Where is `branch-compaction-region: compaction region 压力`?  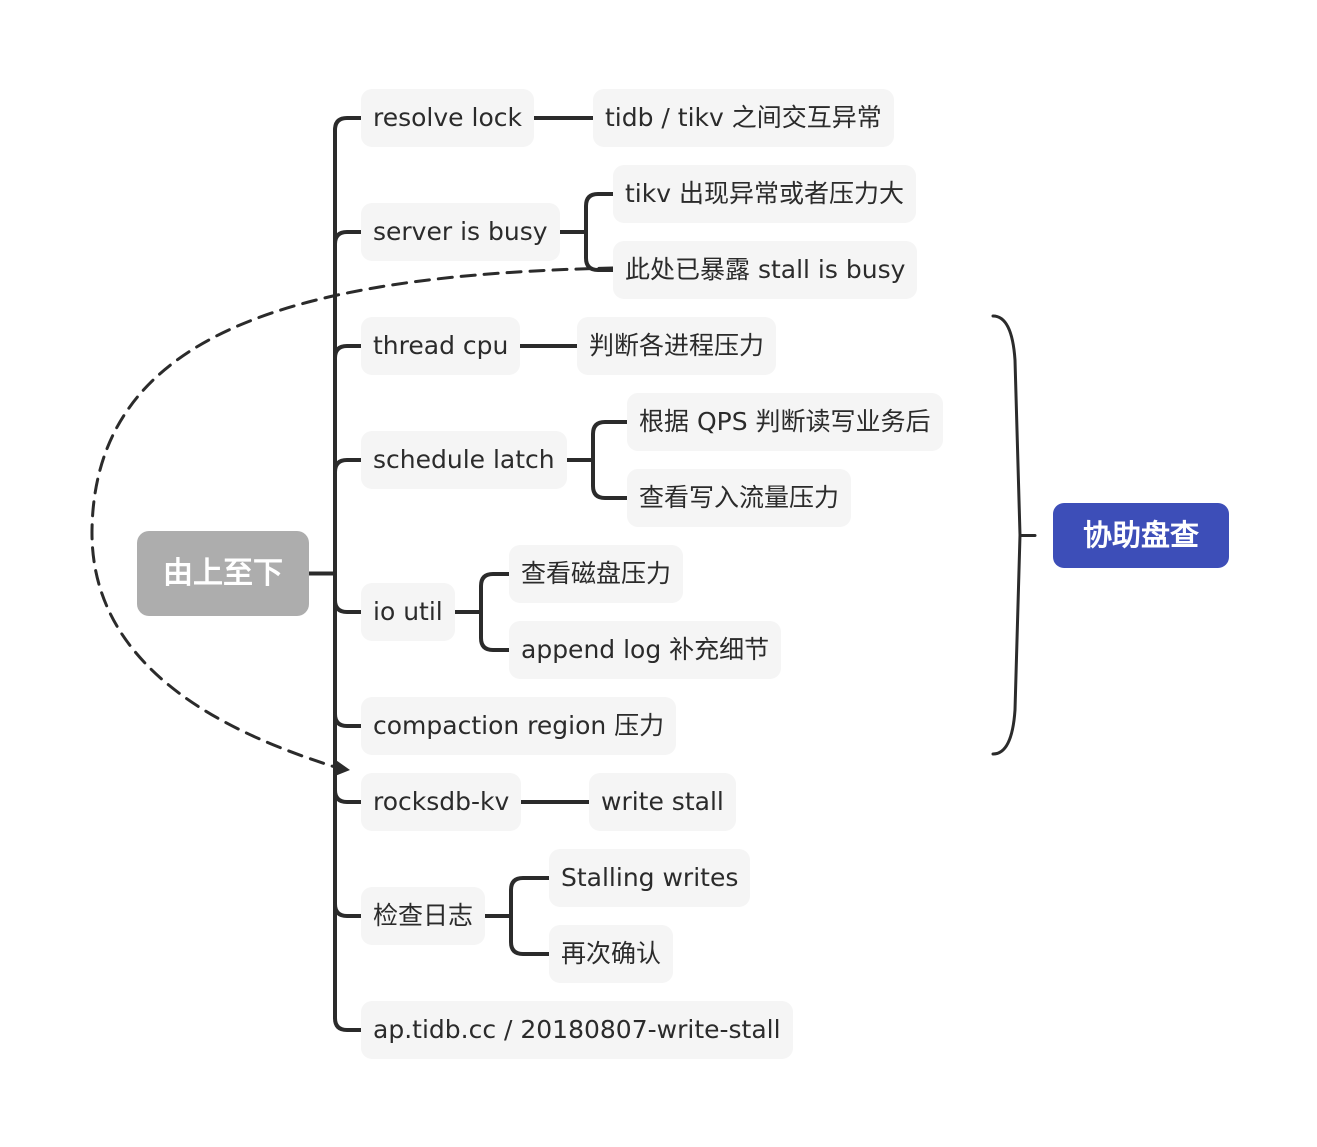
branch-compaction-region: compaction region 压力 is located at coordinates (519, 726).